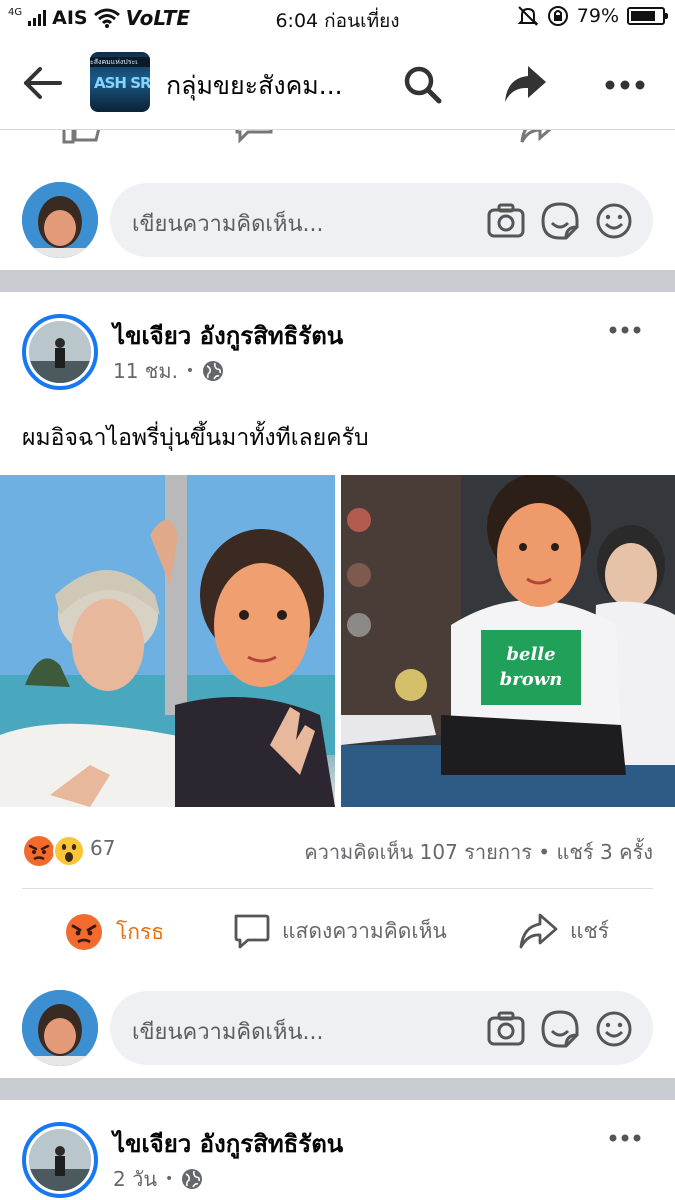  I want to click on thumbnail-band-text: ะสังคมแห่งประเ, so click(120, 62).